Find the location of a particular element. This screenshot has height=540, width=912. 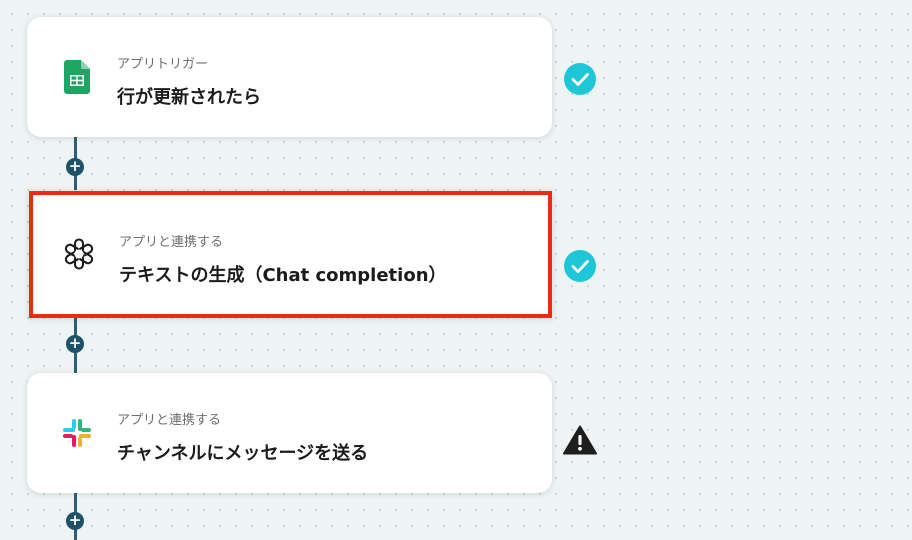

slack-icon is located at coordinates (77, 433).